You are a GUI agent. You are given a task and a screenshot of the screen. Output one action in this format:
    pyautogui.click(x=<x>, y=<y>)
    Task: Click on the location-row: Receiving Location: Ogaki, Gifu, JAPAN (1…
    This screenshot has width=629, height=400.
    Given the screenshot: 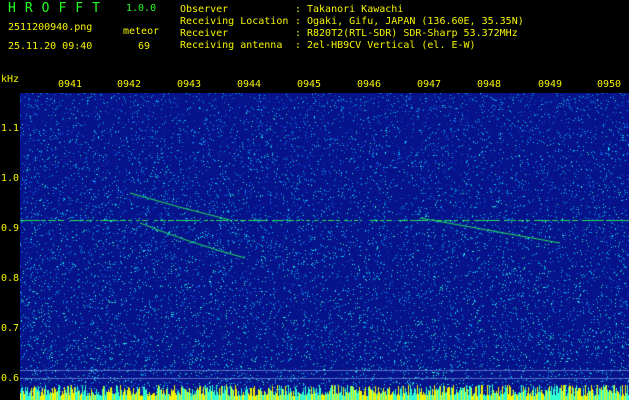 What is the action you would take?
    pyautogui.click(x=352, y=21)
    